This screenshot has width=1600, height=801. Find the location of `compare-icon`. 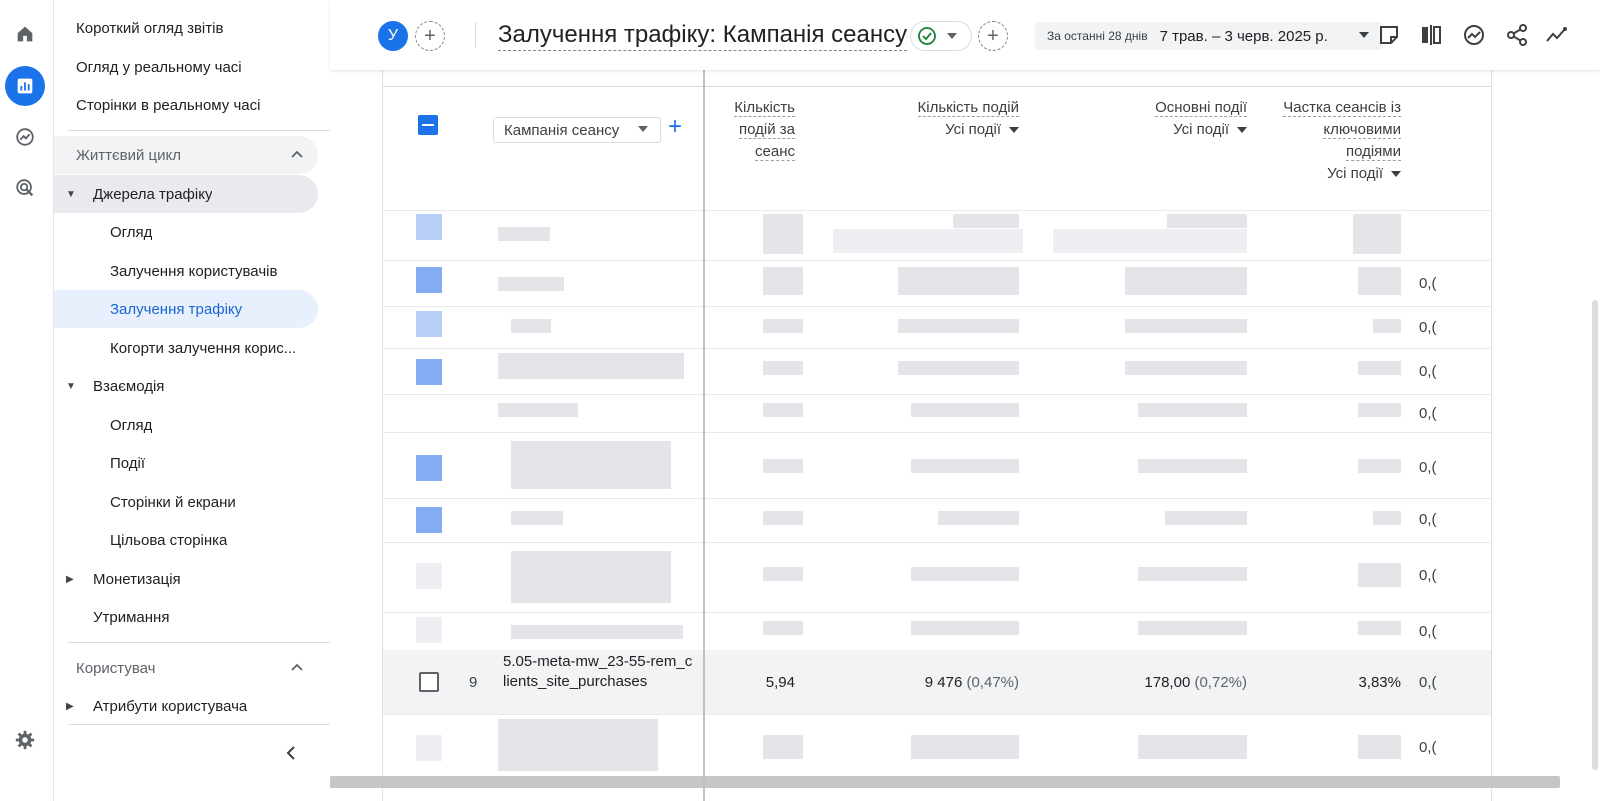

compare-icon is located at coordinates (1431, 35).